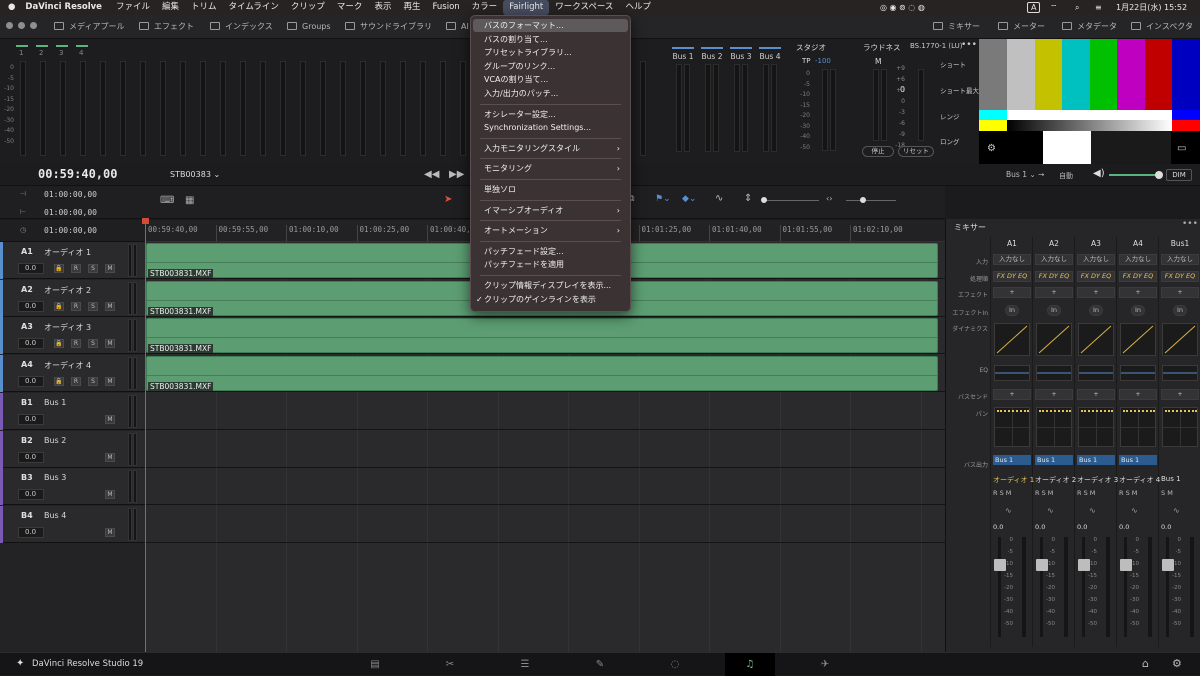 The height and width of the screenshot is (676, 1200). I want to click on groups-button: Groups, so click(309, 27).